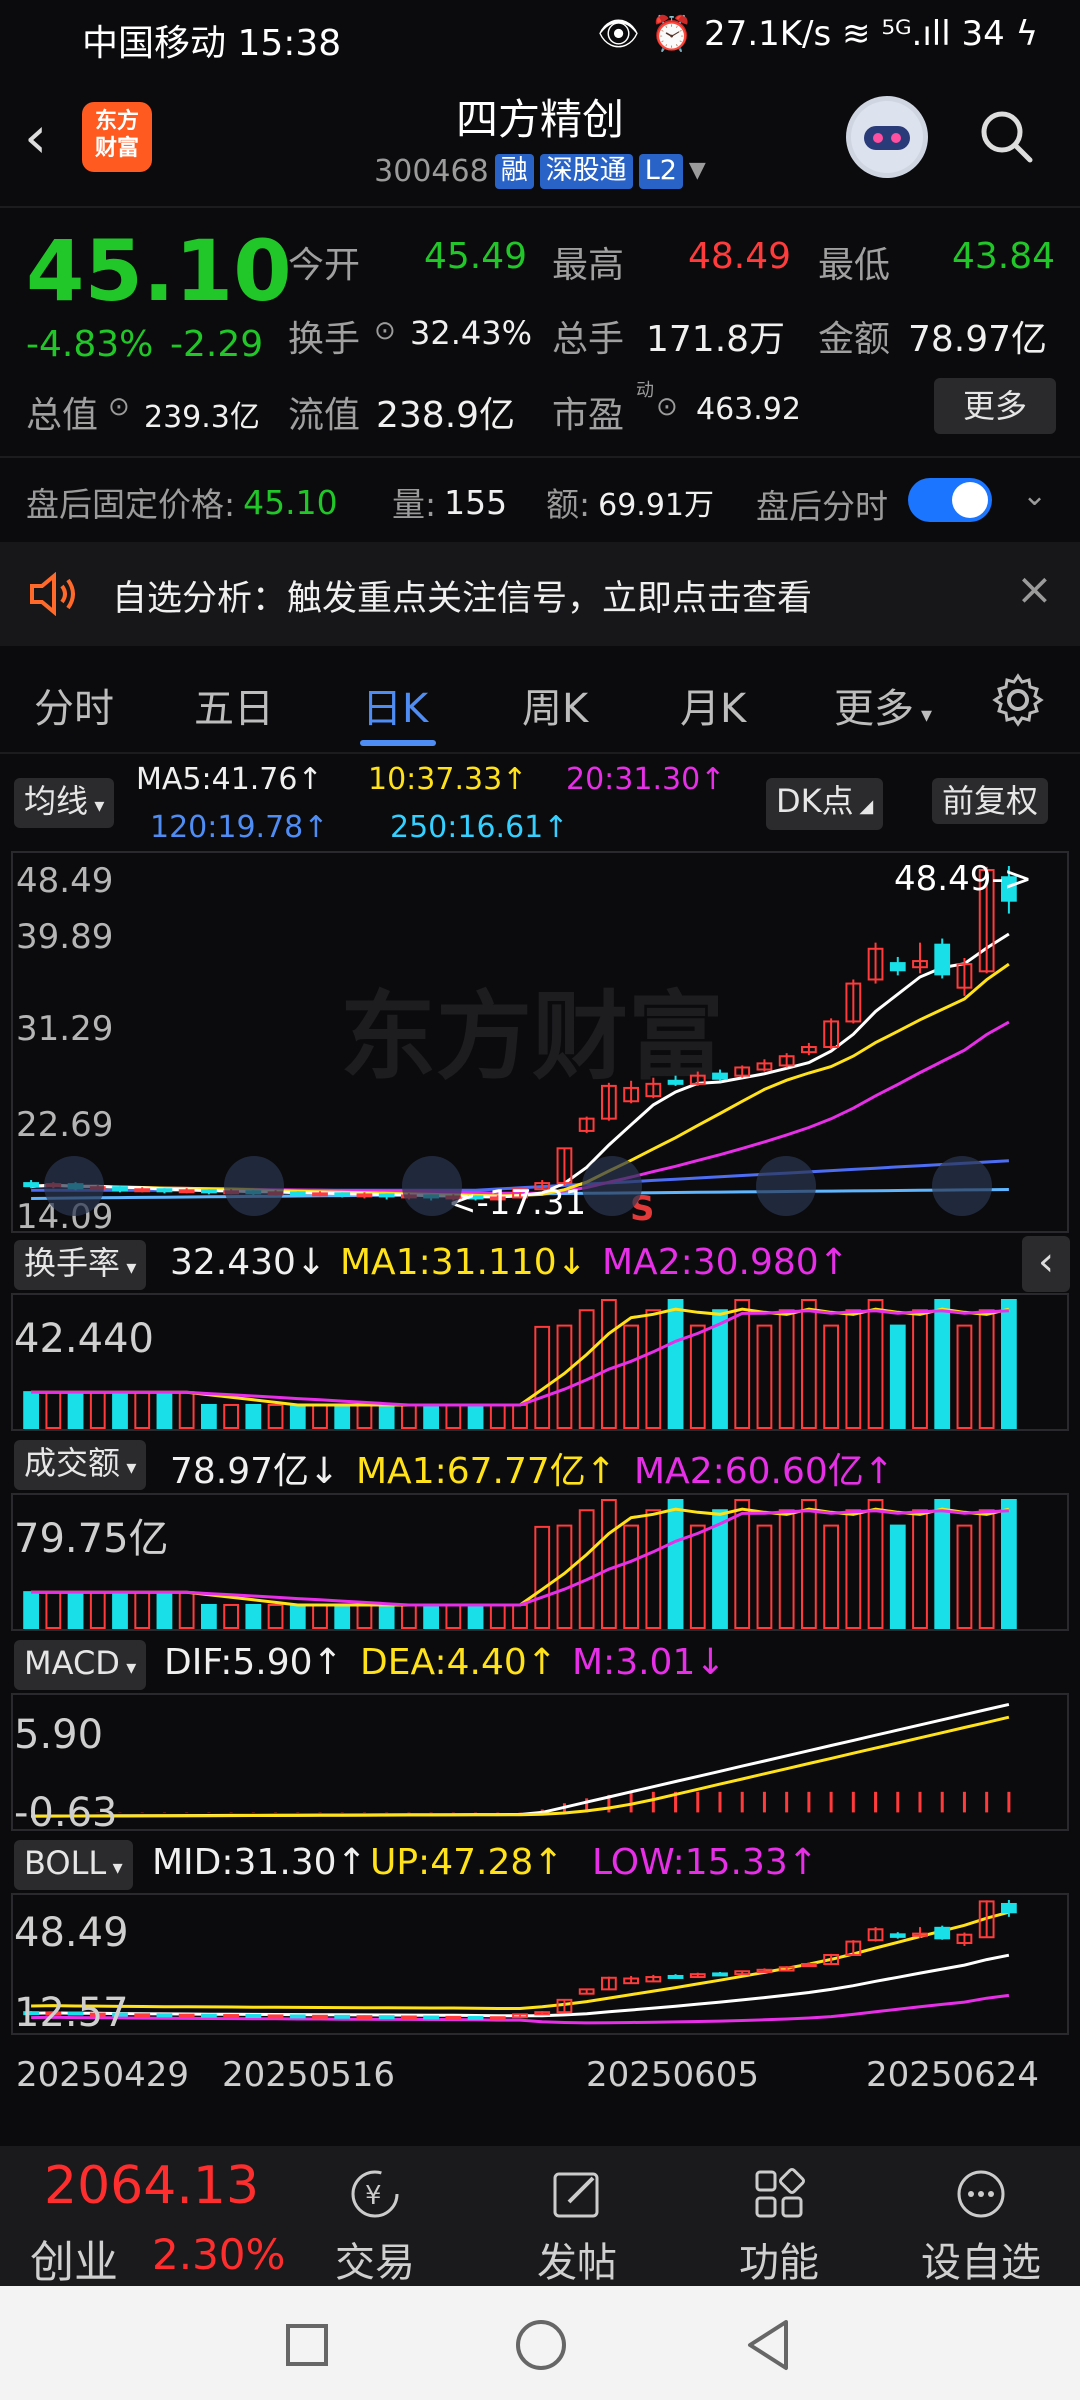 This screenshot has width=1080, height=2400. I want to click on functions-button: 功能, so click(779, 2226).